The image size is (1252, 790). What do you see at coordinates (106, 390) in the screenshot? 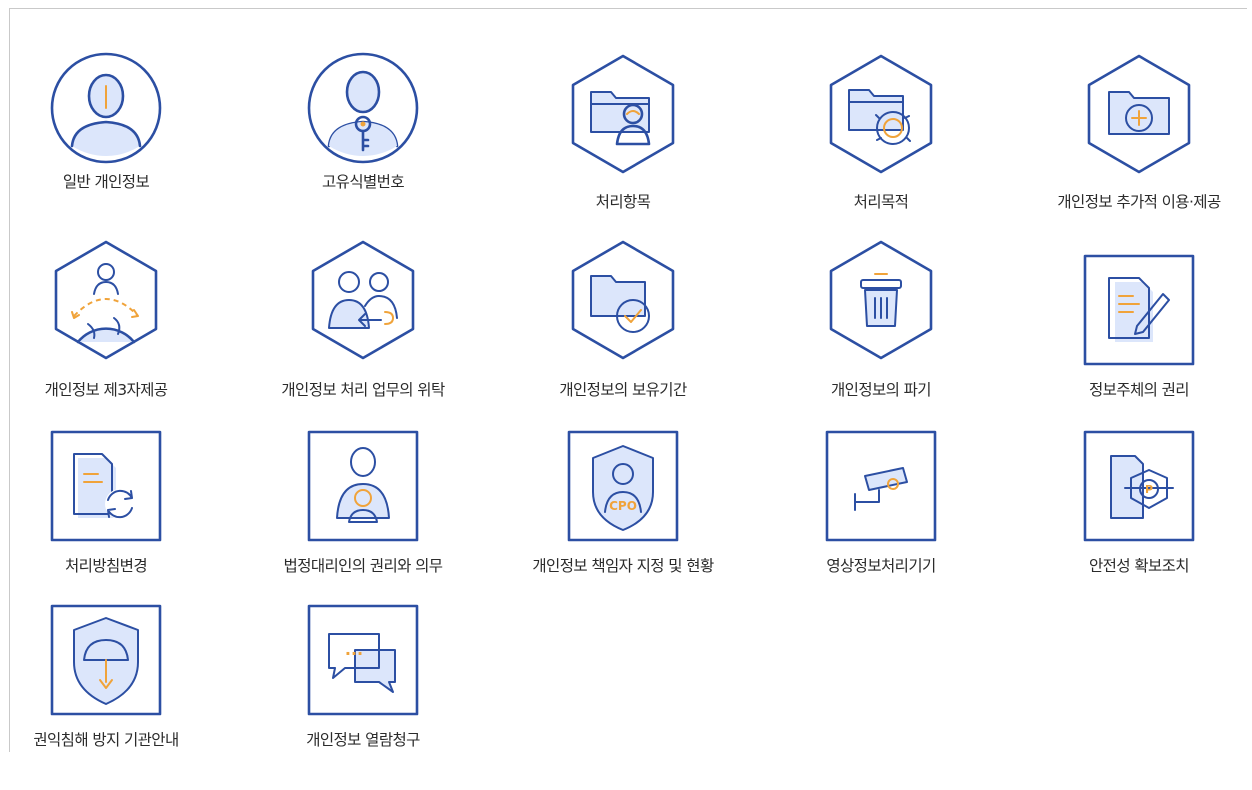
I see `menu-item-label: 개인정보 제3자제공` at bounding box center [106, 390].